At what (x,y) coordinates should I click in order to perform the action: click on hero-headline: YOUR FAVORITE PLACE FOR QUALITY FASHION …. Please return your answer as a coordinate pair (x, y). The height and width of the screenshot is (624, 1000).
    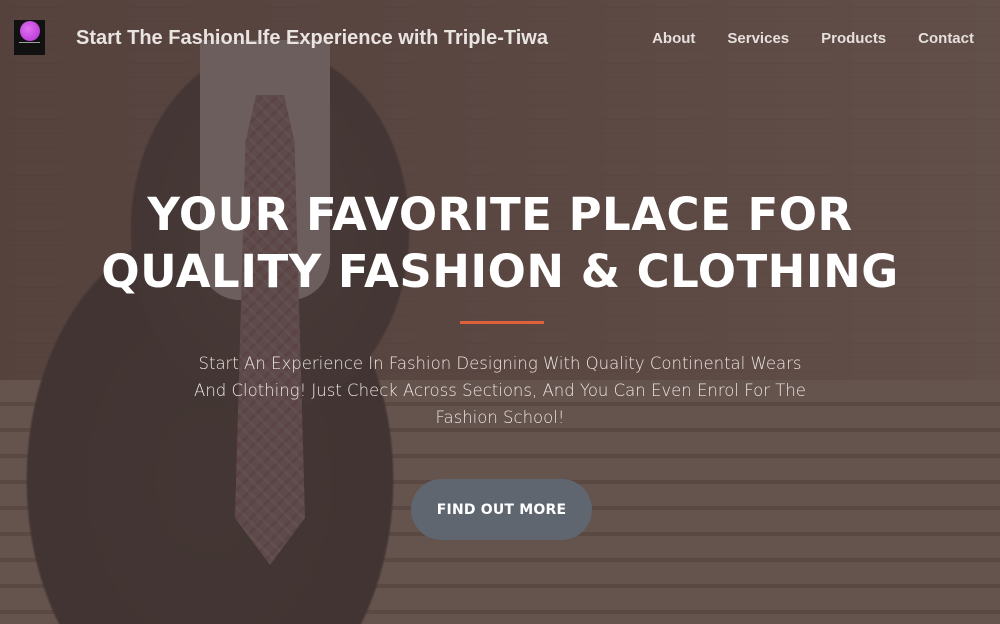
    Looking at the image, I should click on (500, 243).